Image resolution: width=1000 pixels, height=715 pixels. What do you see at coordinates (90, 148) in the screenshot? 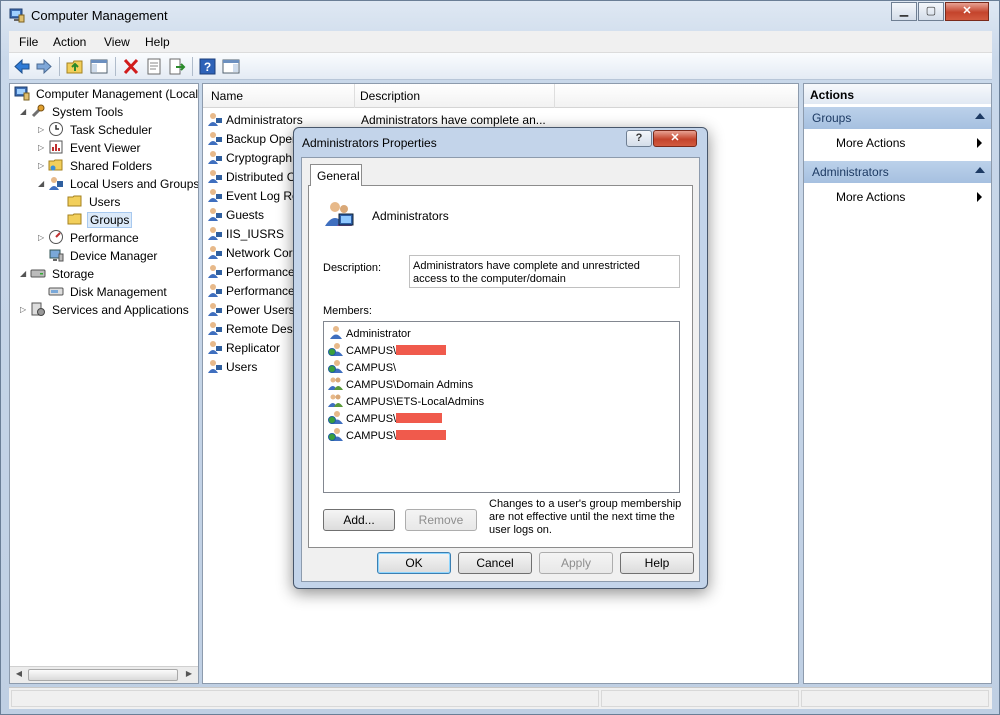
I see `tree-item-event-viewer: ▷ Event Viewer` at bounding box center [90, 148].